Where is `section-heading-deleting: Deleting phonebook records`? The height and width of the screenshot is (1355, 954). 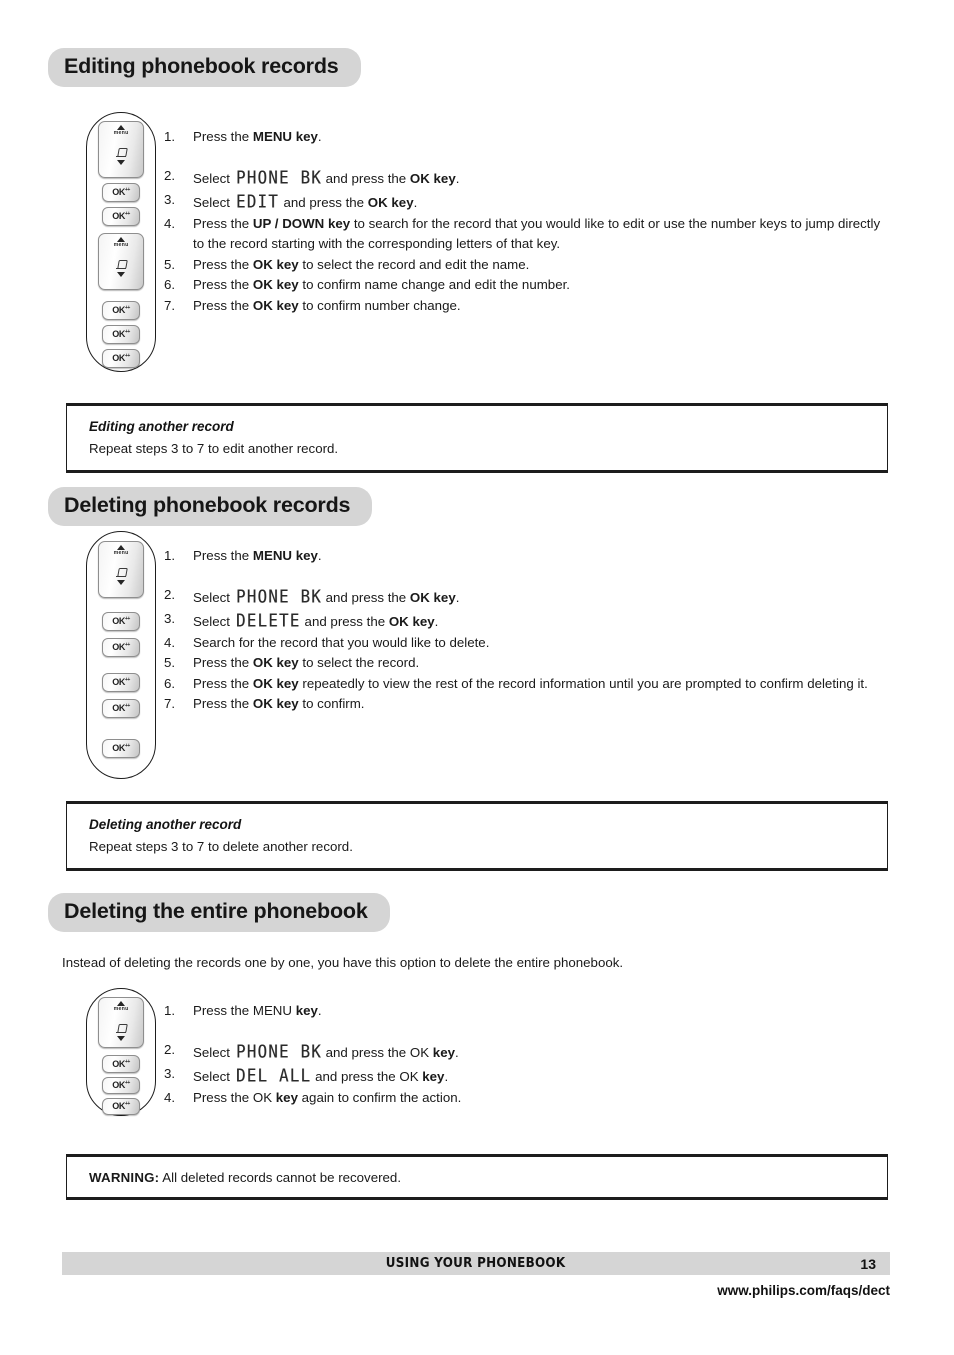 section-heading-deleting: Deleting phonebook records is located at coordinates (210, 506).